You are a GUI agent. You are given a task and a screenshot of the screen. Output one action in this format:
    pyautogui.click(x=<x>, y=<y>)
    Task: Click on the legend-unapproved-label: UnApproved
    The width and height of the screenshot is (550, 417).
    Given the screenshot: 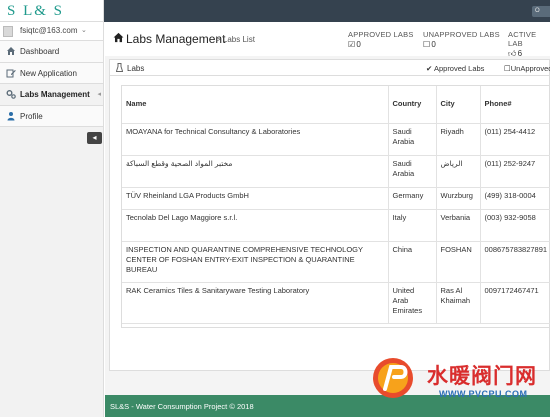 What is the action you would take?
    pyautogui.click(x=530, y=68)
    